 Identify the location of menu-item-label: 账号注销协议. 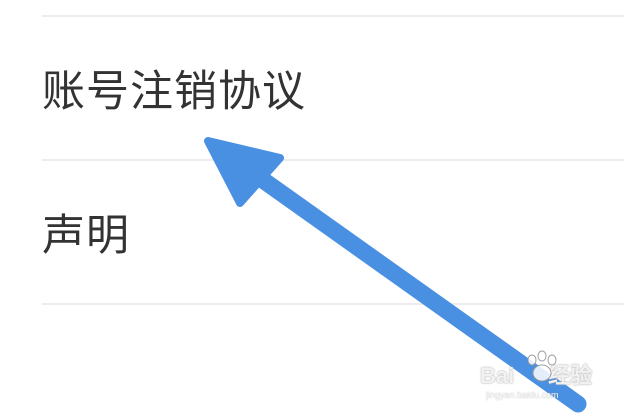
(174, 92).